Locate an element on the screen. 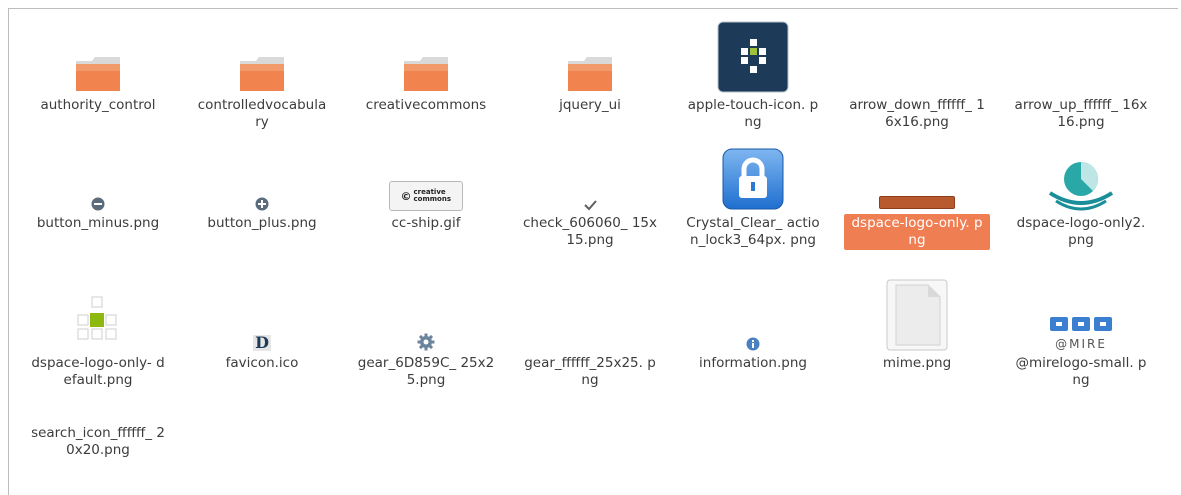 Image resolution: width=1181 pixels, height=495 pixels. file-name: arrow_down_ffffff_ 16x16.png is located at coordinates (917, 113).